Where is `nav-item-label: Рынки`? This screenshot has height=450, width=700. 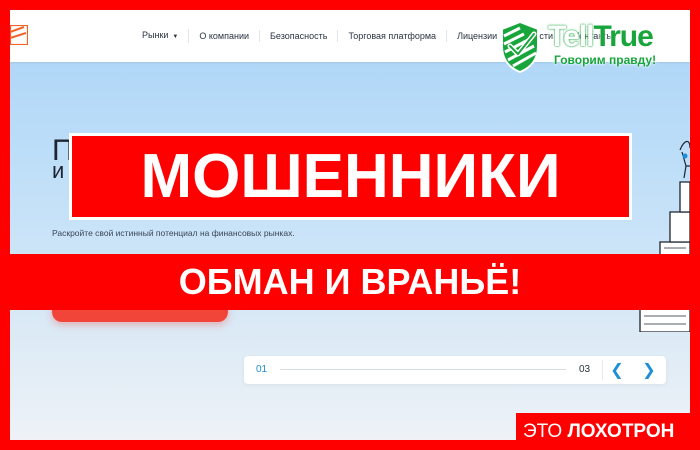 nav-item-label: Рынки is located at coordinates (155, 35).